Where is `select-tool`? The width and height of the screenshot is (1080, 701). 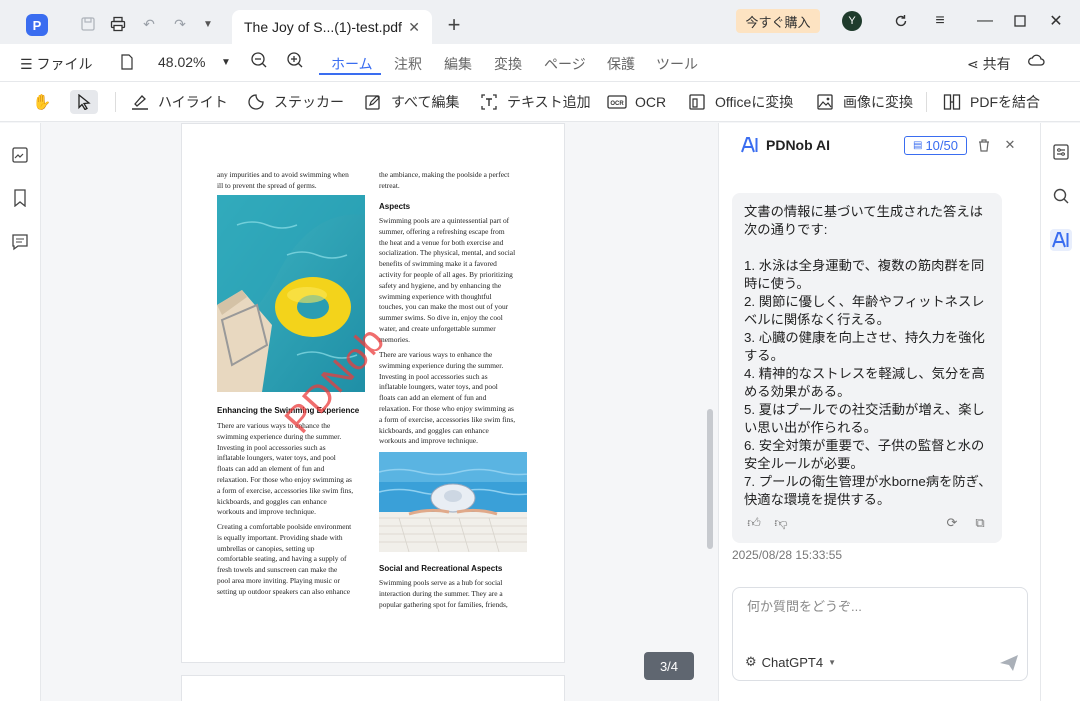 select-tool is located at coordinates (84, 102).